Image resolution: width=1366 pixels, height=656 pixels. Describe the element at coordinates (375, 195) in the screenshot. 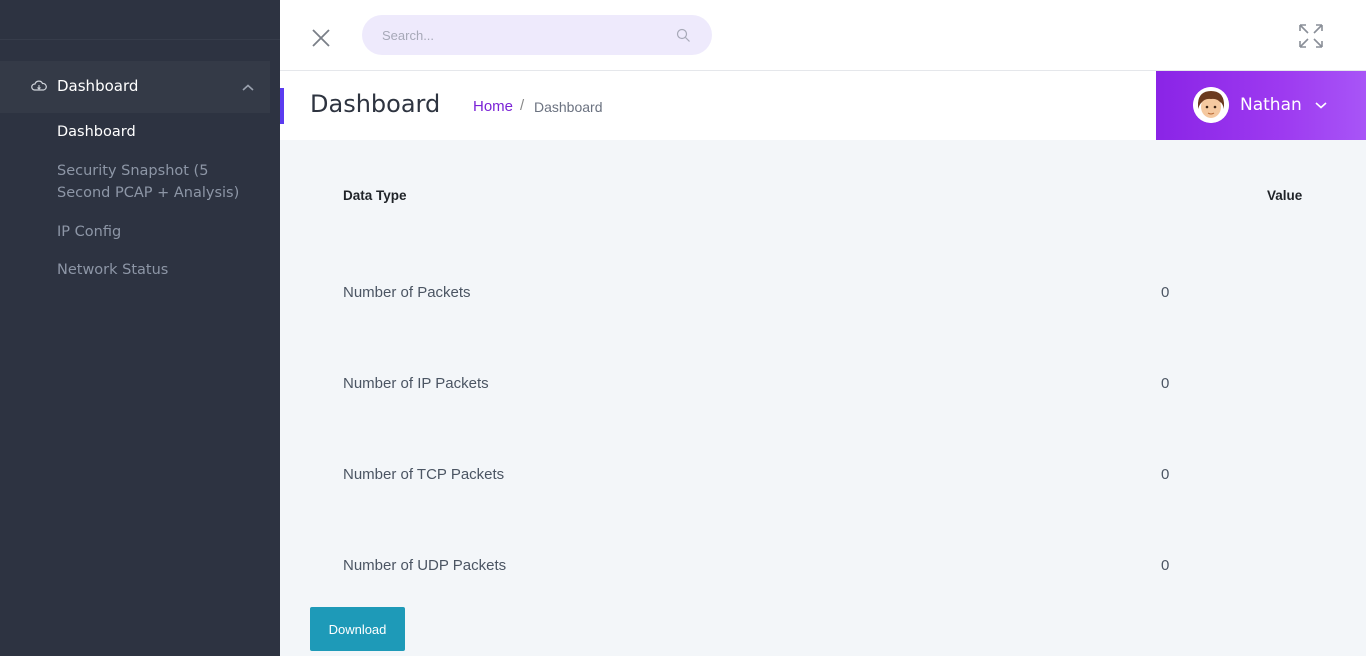

I see `column-header-data-type: Data Type` at that location.